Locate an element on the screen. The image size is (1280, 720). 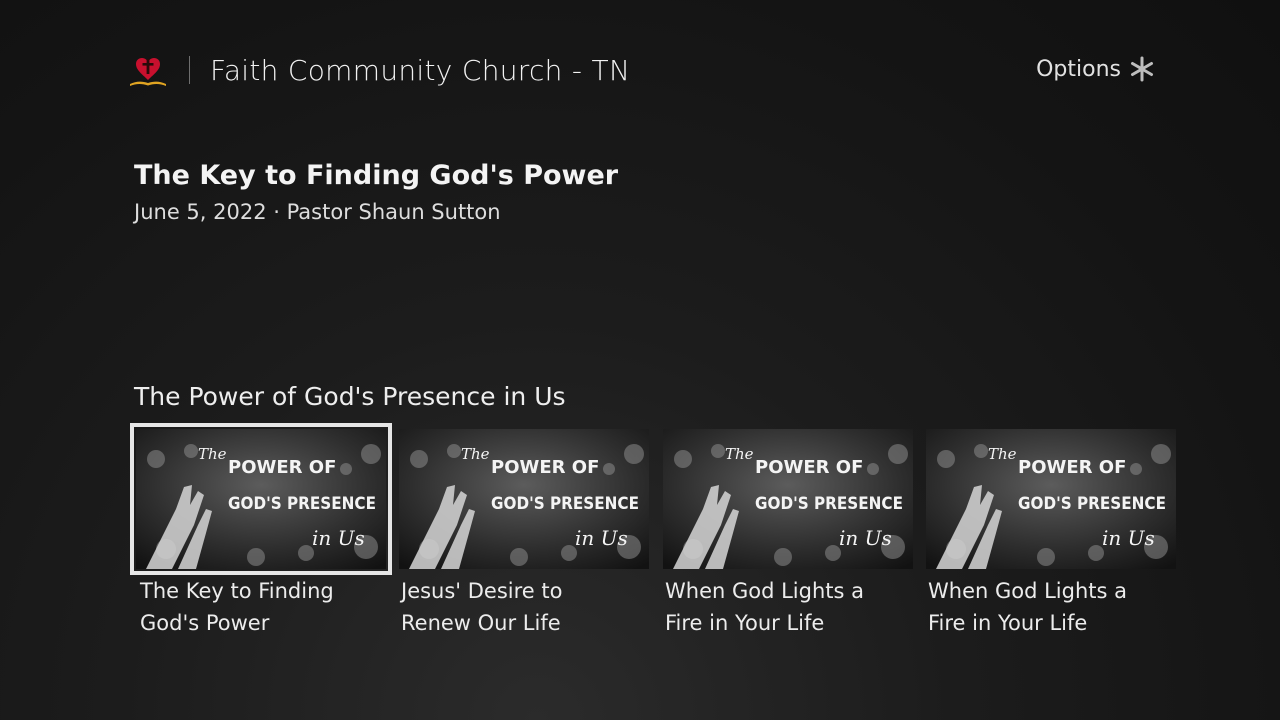
episode-title-line-1: The Key to Finding is located at coordinates (237, 591).